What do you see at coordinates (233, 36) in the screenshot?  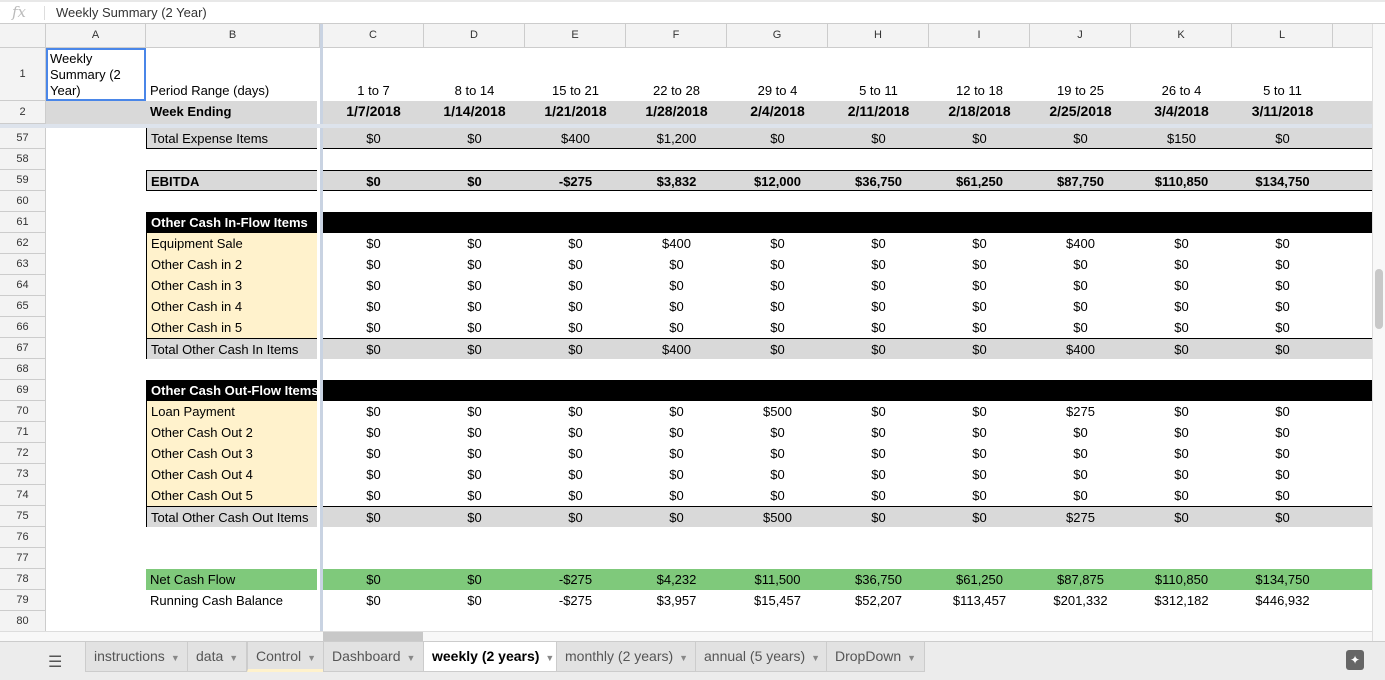 I see `column-header-b: B` at bounding box center [233, 36].